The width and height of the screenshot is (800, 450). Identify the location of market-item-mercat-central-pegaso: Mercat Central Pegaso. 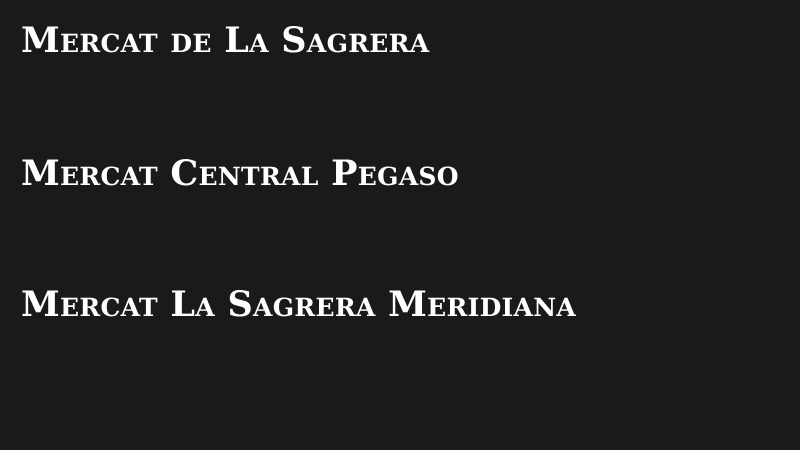
(240, 174).